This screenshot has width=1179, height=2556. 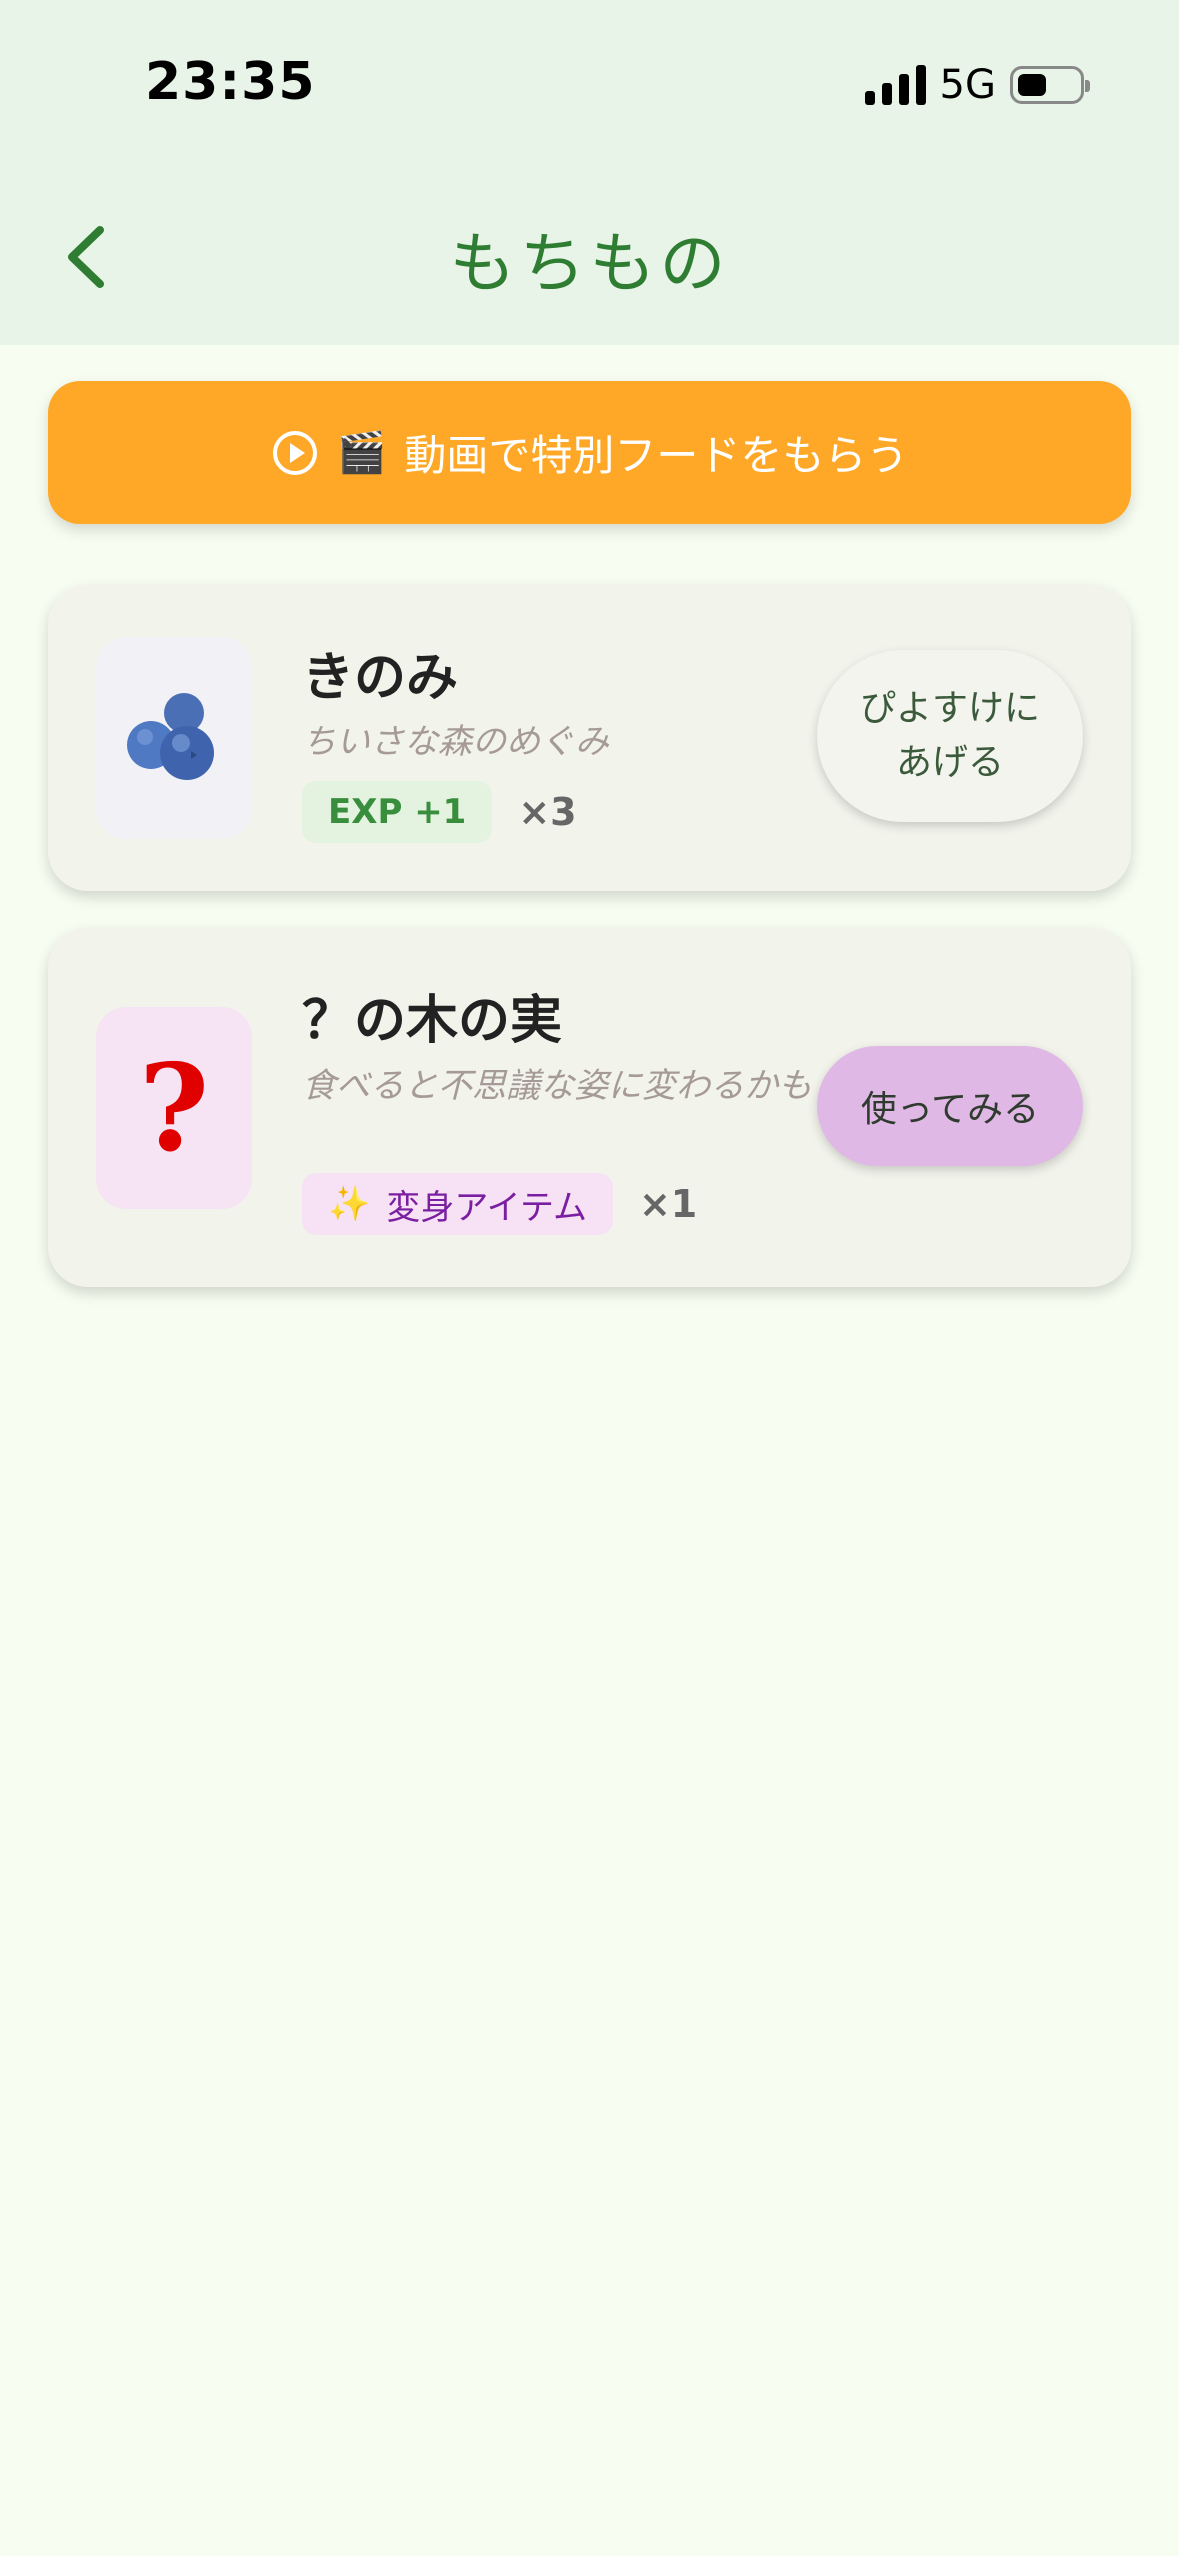 I want to click on clapper-icon: 🎬, so click(x=361, y=453).